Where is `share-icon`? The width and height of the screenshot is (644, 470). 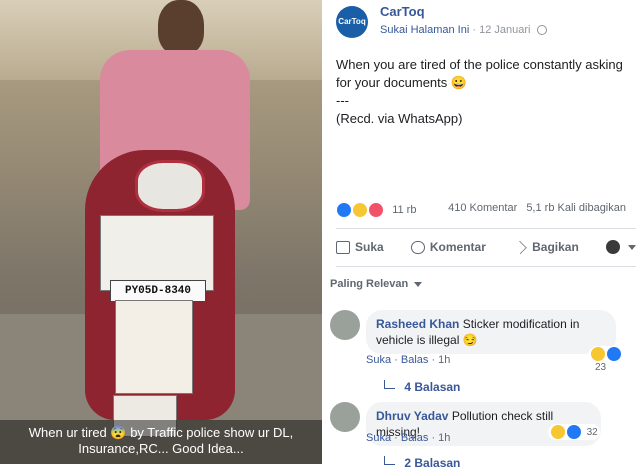
share-icon is located at coordinates (520, 247).